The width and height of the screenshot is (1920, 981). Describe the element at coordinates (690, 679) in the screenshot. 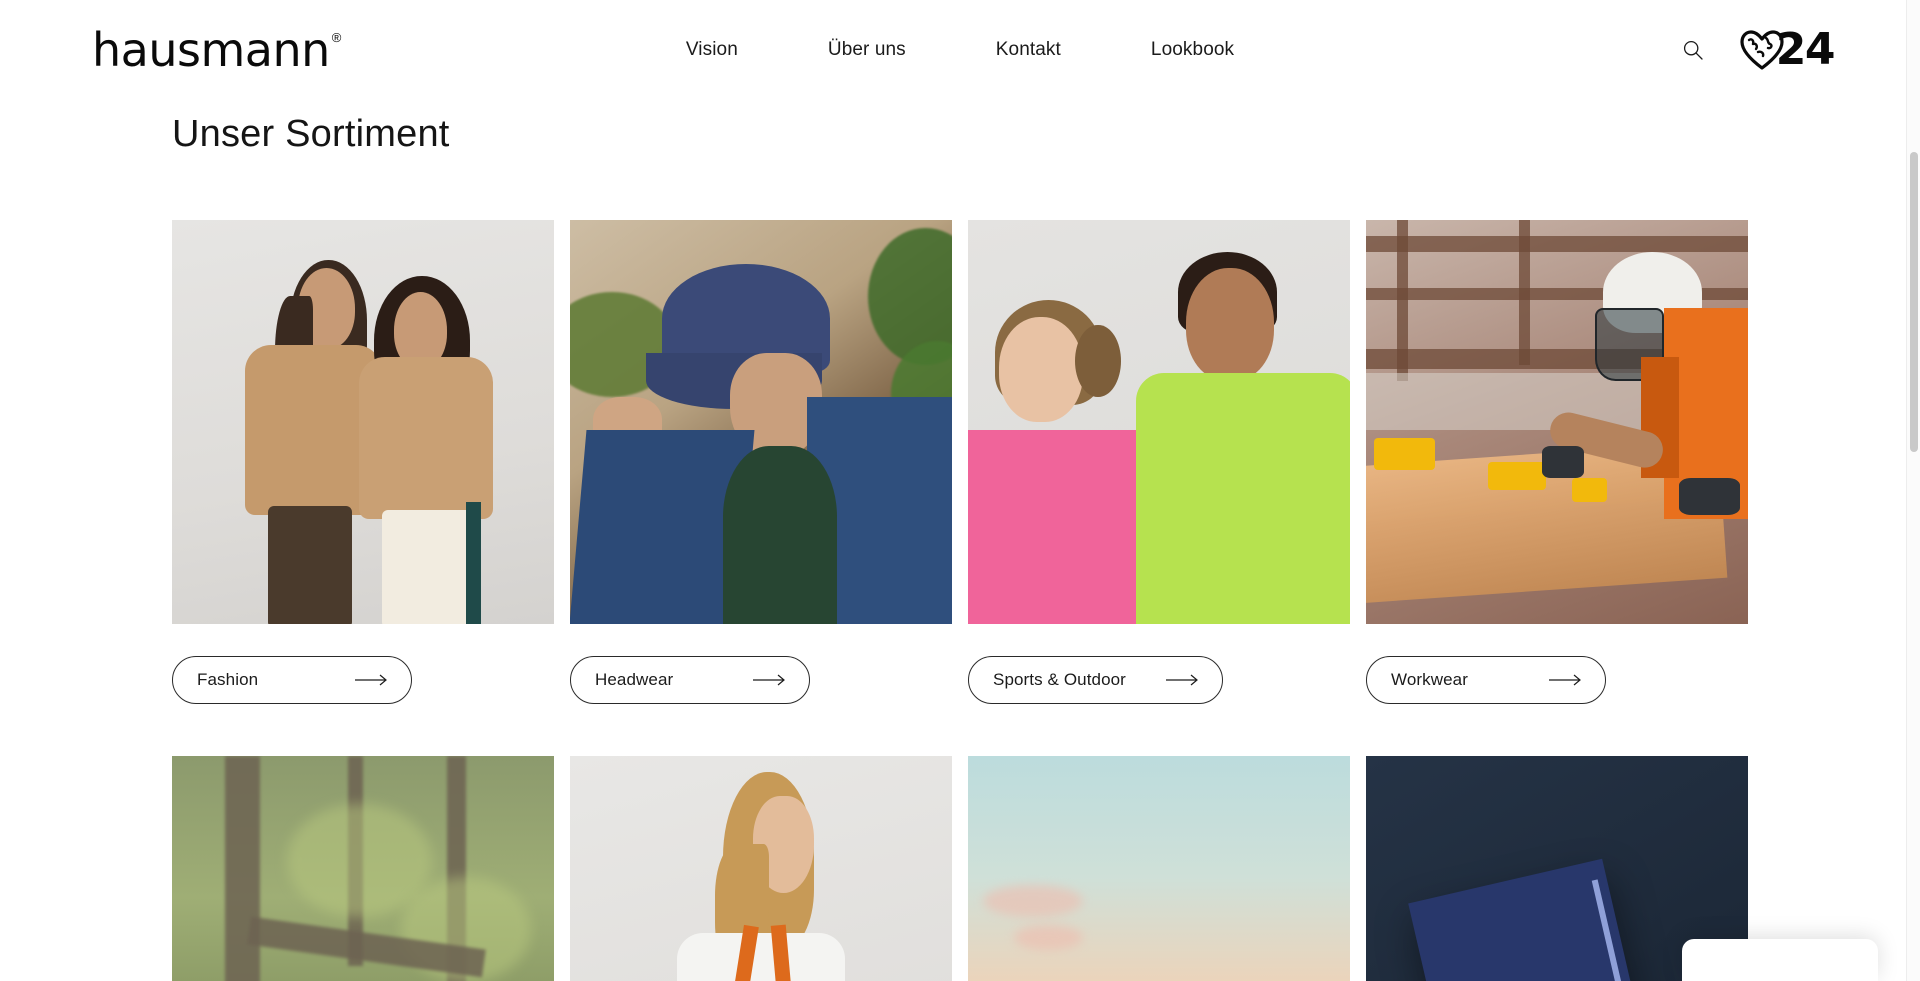

I see `category-button-headwear: Headwear` at that location.